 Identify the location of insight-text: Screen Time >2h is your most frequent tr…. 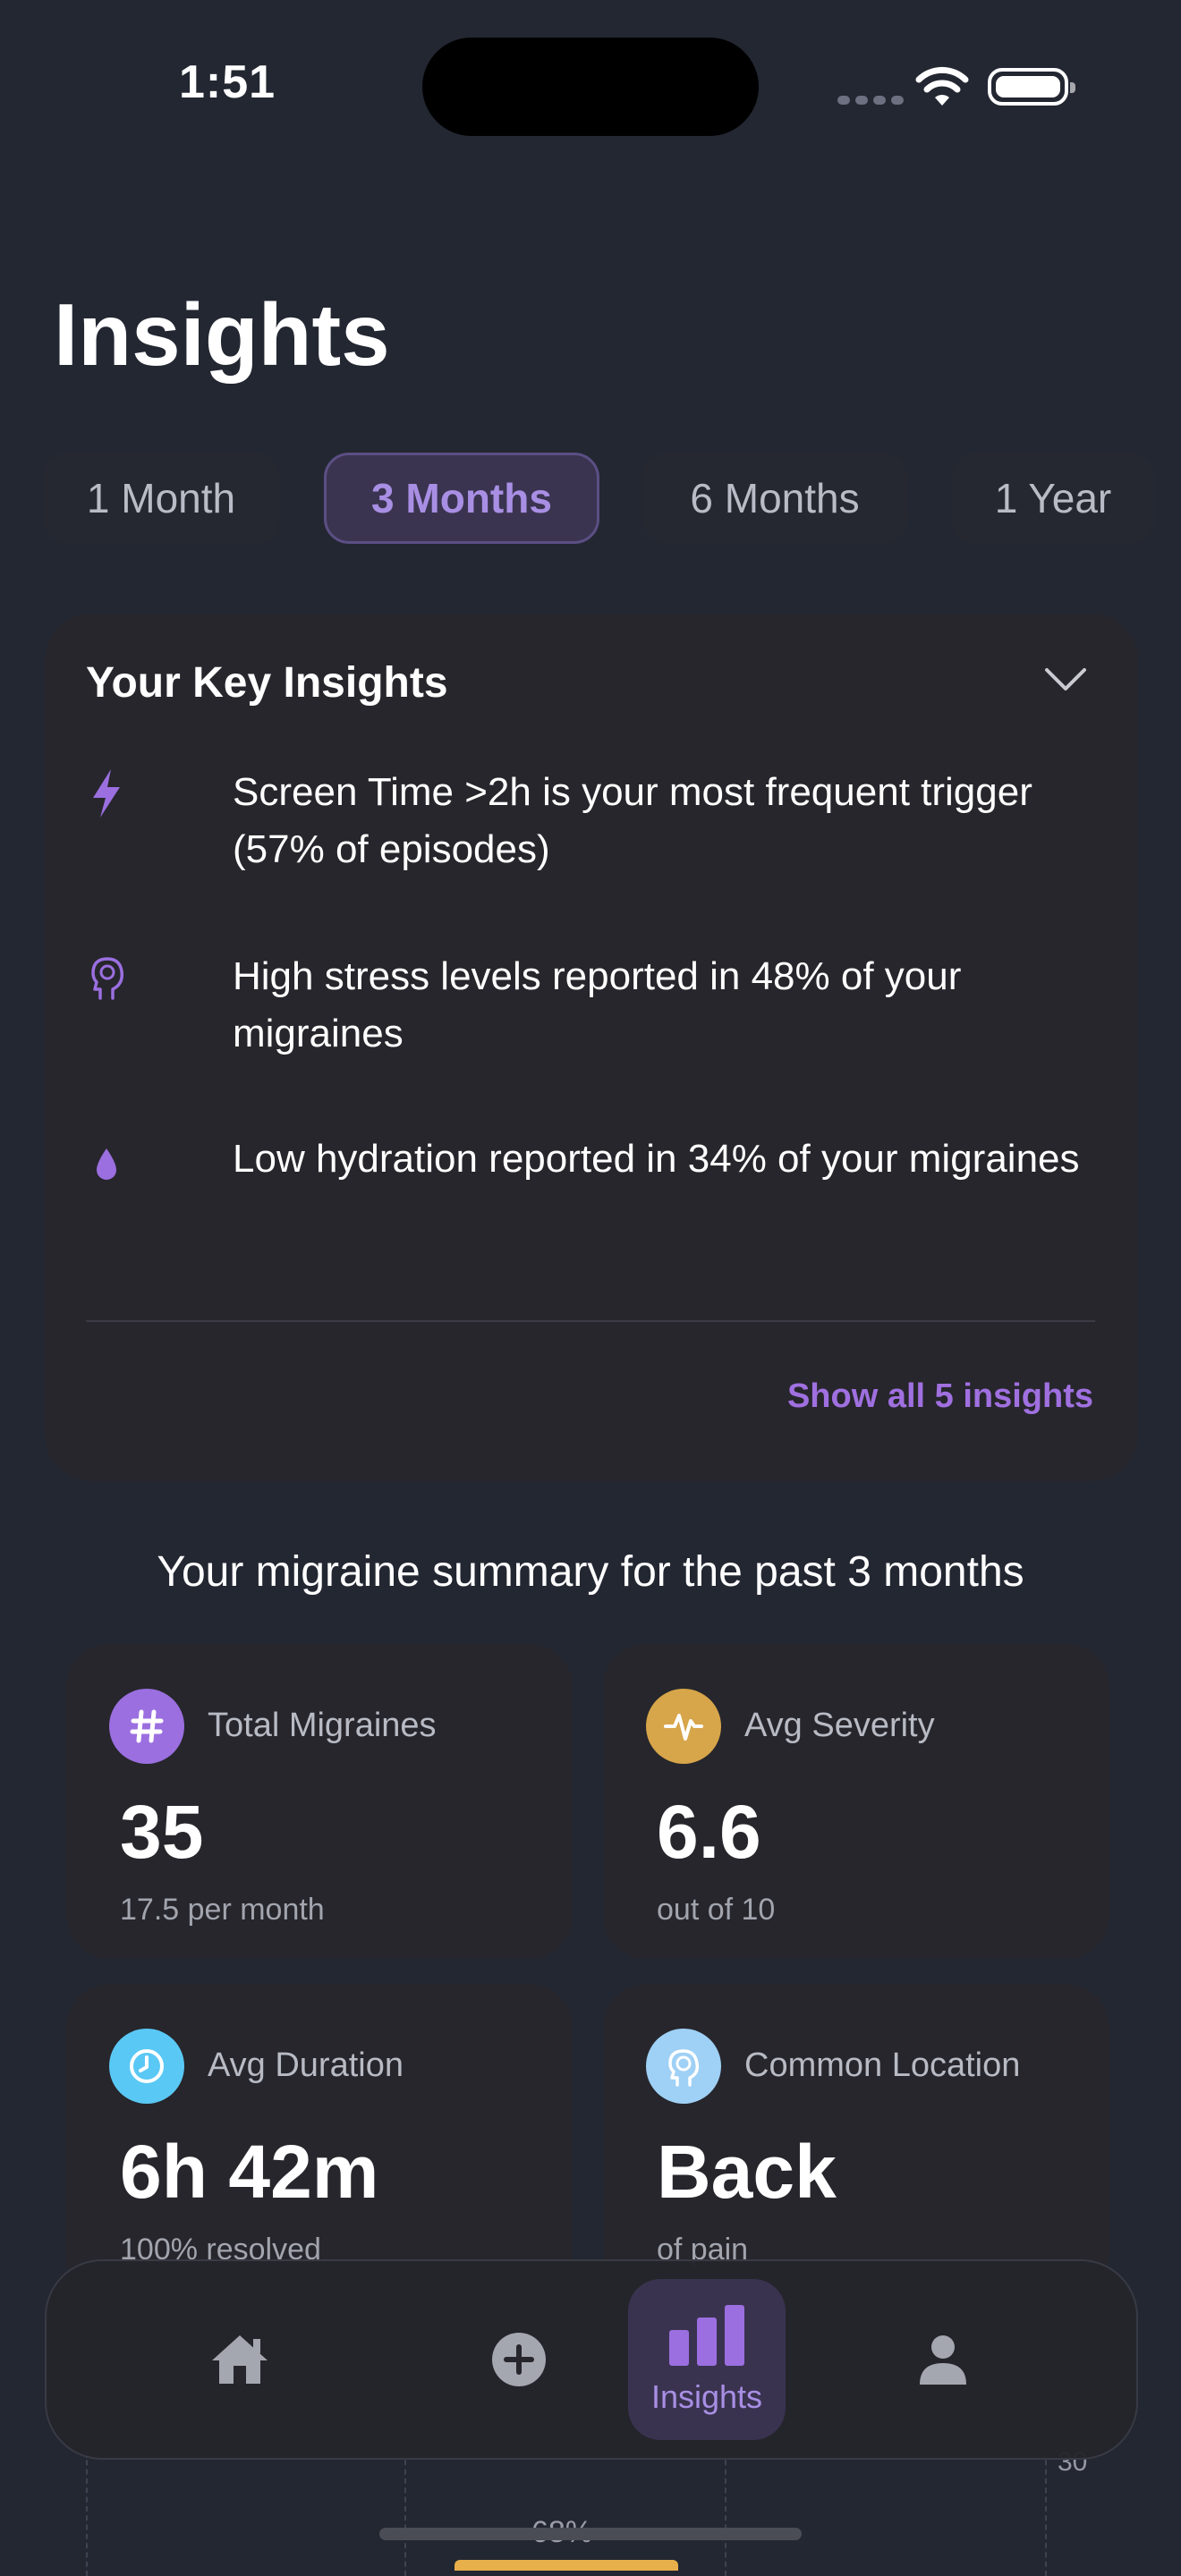
(632, 820).